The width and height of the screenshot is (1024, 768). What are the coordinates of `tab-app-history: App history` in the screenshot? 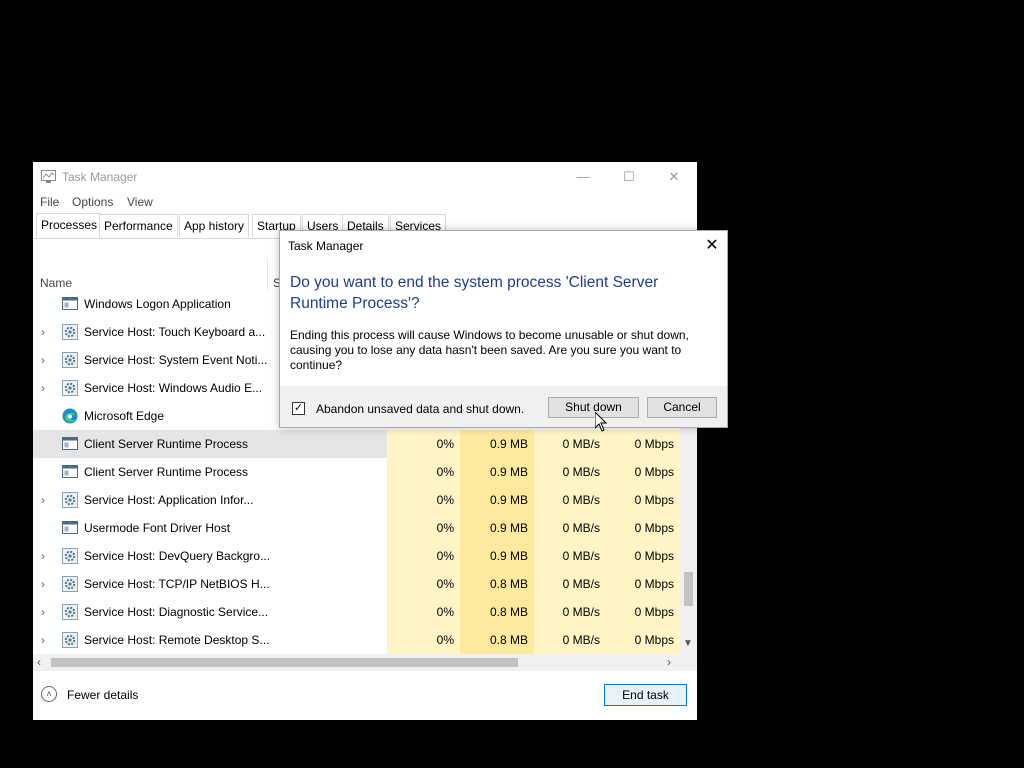 It's located at (214, 225).